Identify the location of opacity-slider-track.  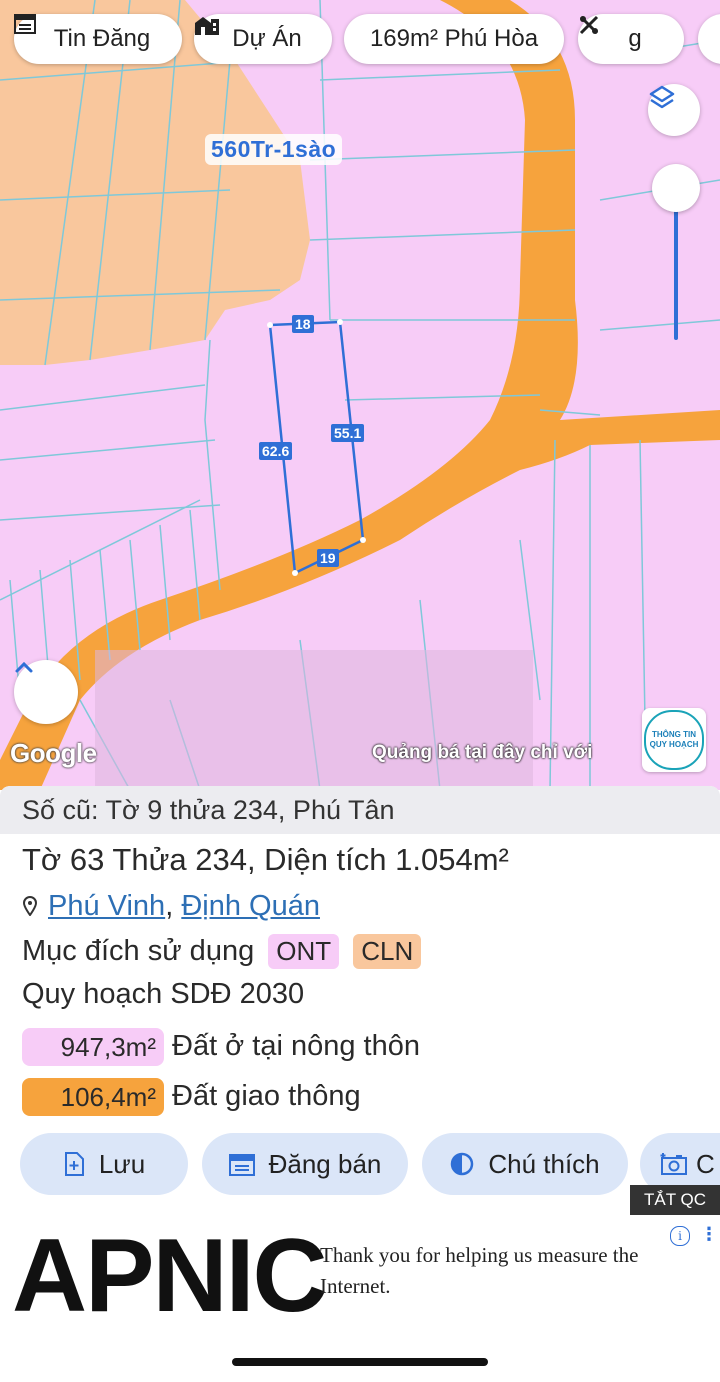
(676, 265).